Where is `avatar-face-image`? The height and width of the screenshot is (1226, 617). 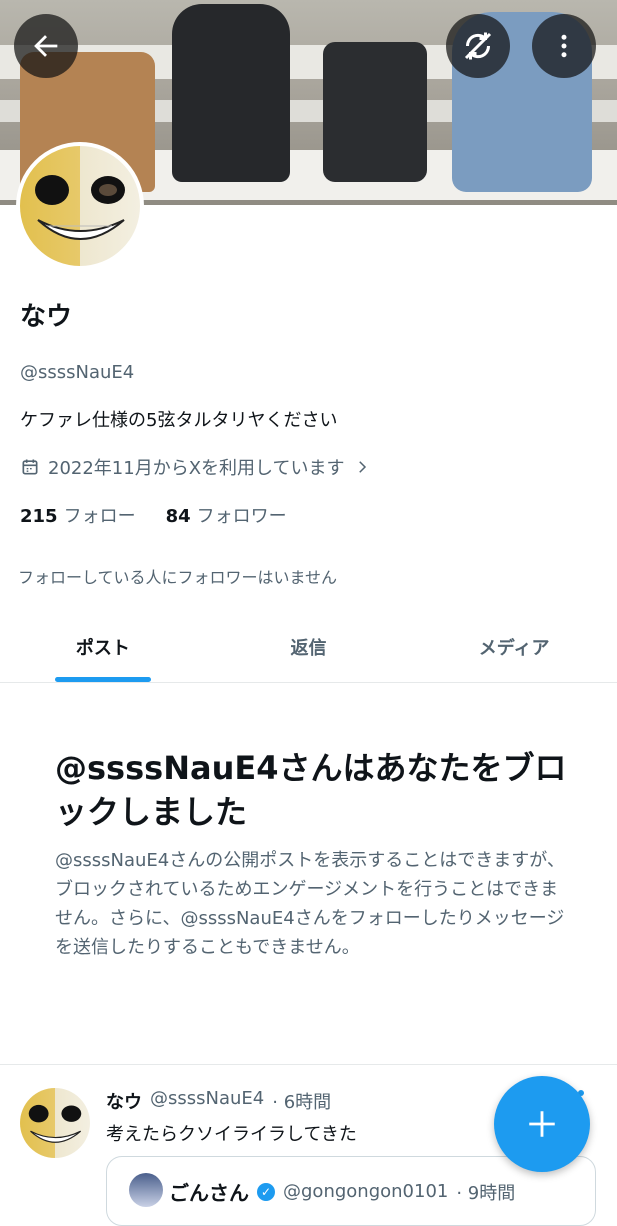 avatar-face-image is located at coordinates (80, 207).